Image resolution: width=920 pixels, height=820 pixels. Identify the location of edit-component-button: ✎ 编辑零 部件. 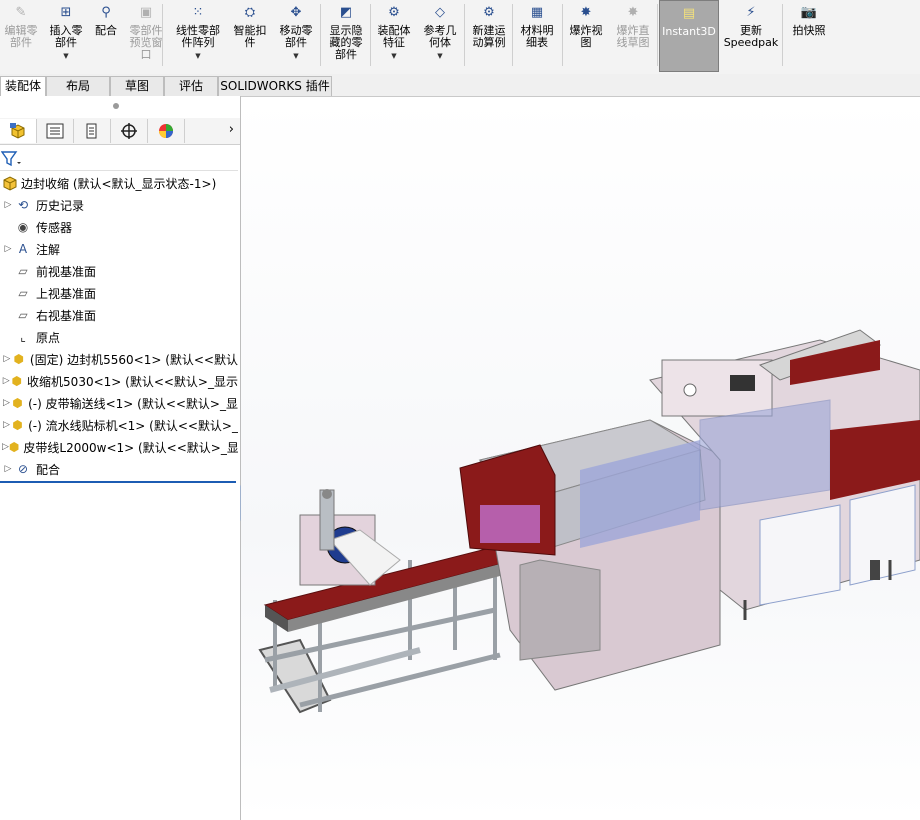
(21, 36).